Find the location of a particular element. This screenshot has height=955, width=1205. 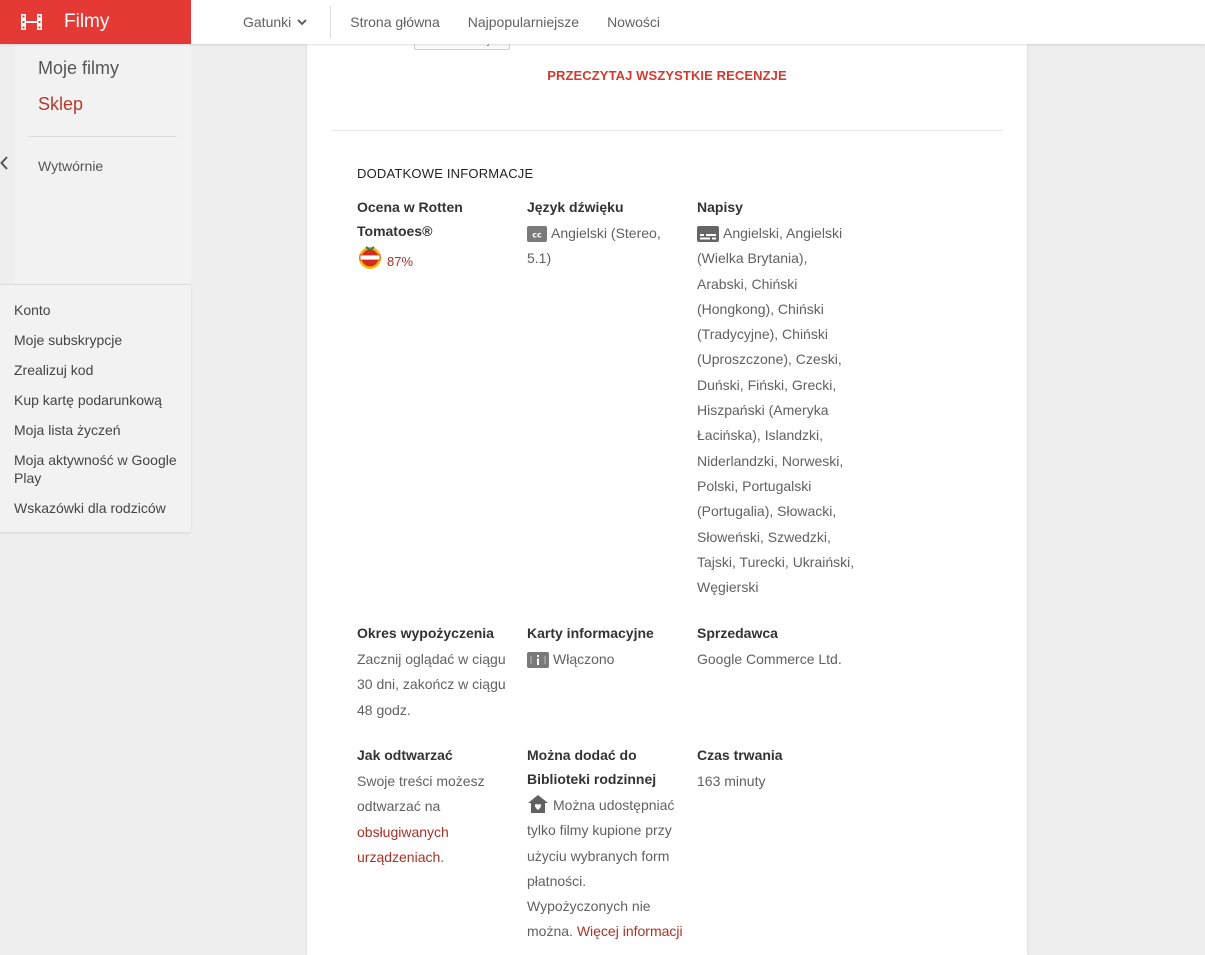

duration-label: Czas trwania is located at coordinates (740, 755).